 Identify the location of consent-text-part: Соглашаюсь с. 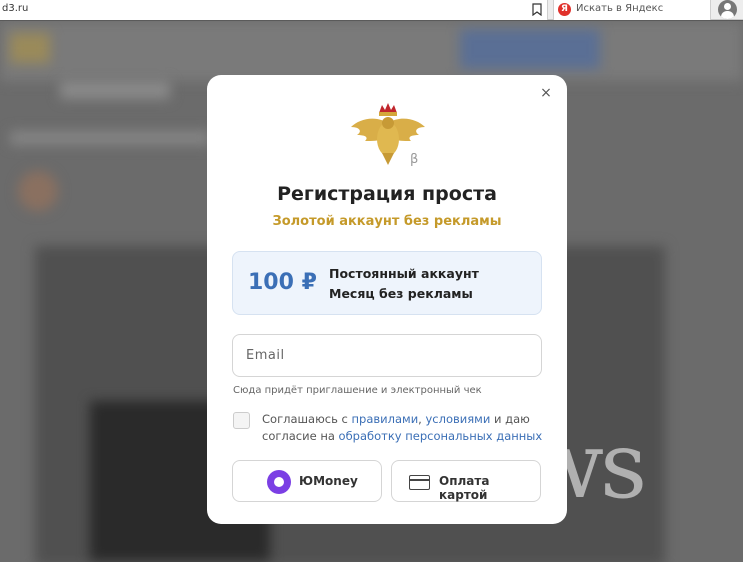
(307, 419).